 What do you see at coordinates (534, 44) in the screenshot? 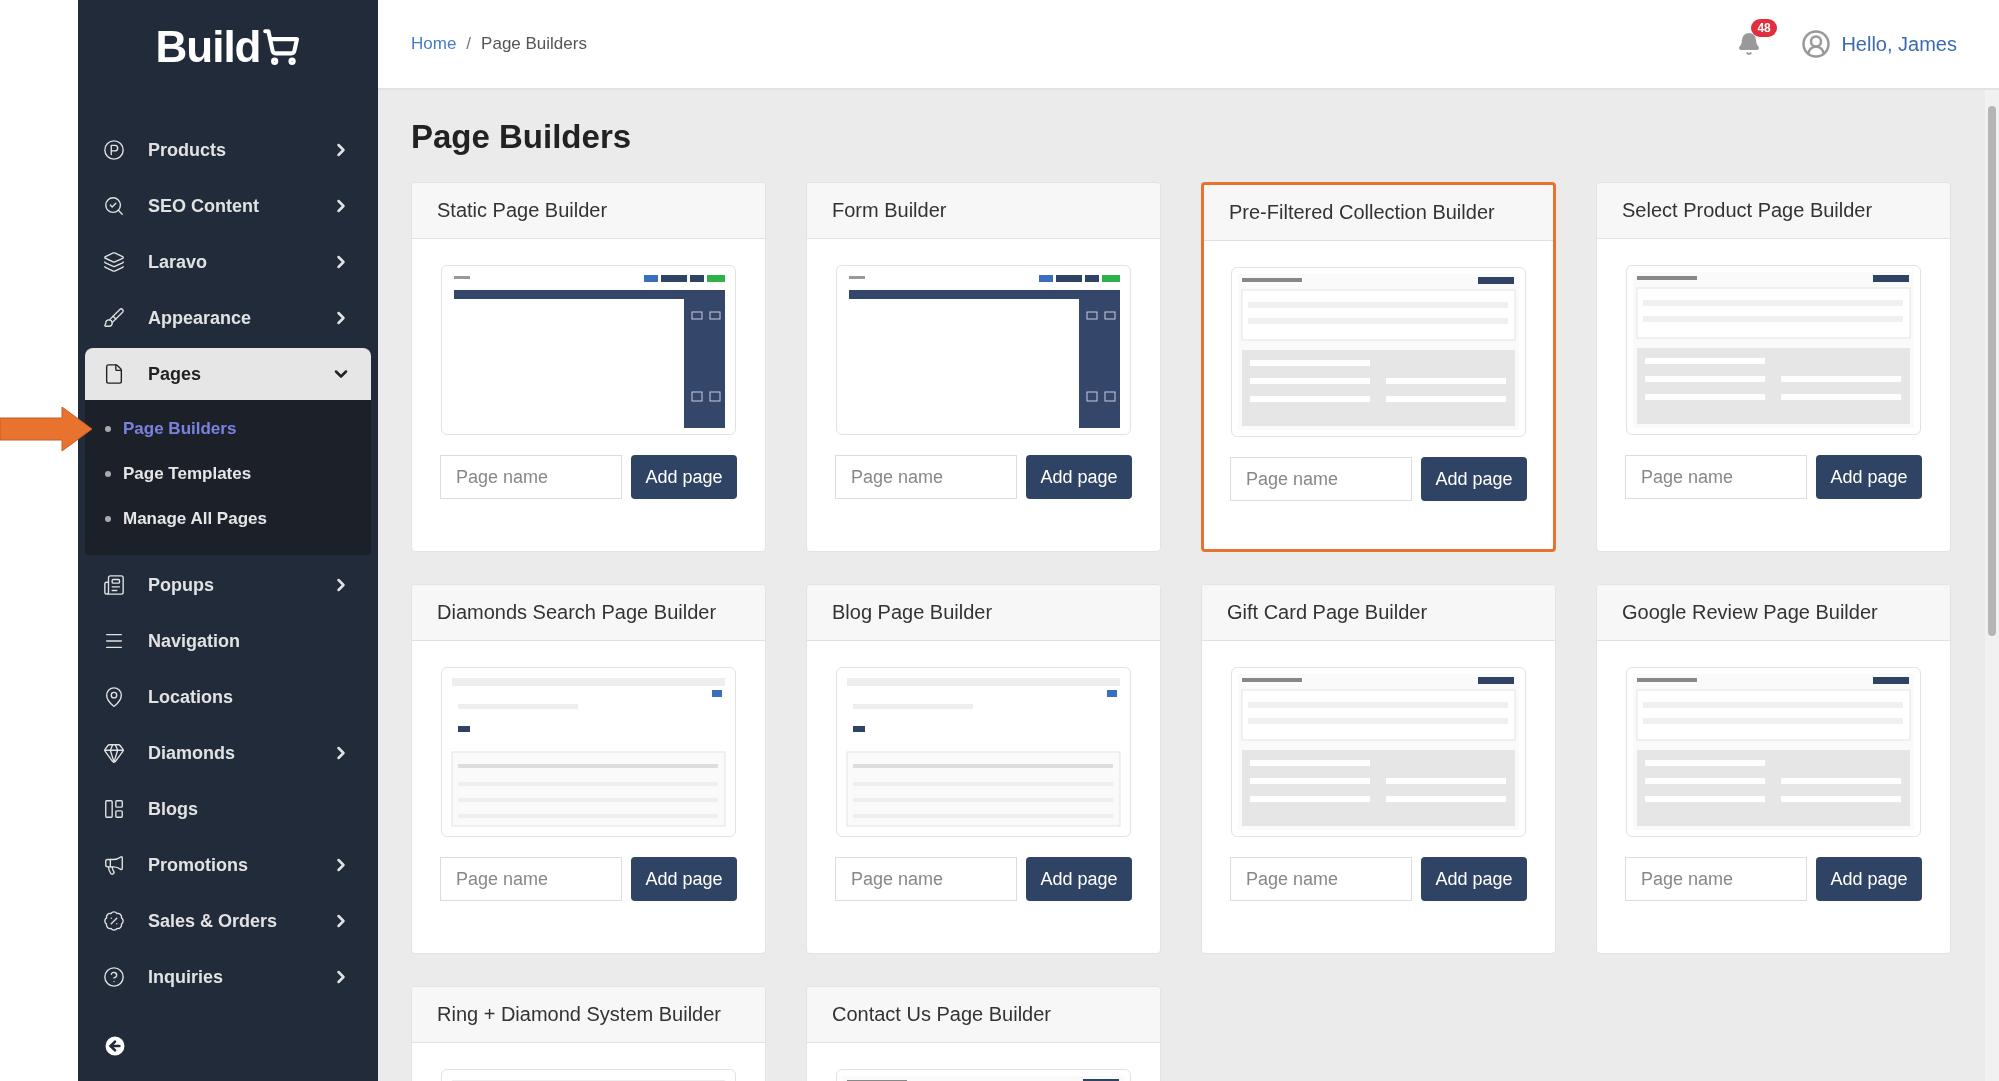
I see `breadcrumb-current: Page Builders` at bounding box center [534, 44].